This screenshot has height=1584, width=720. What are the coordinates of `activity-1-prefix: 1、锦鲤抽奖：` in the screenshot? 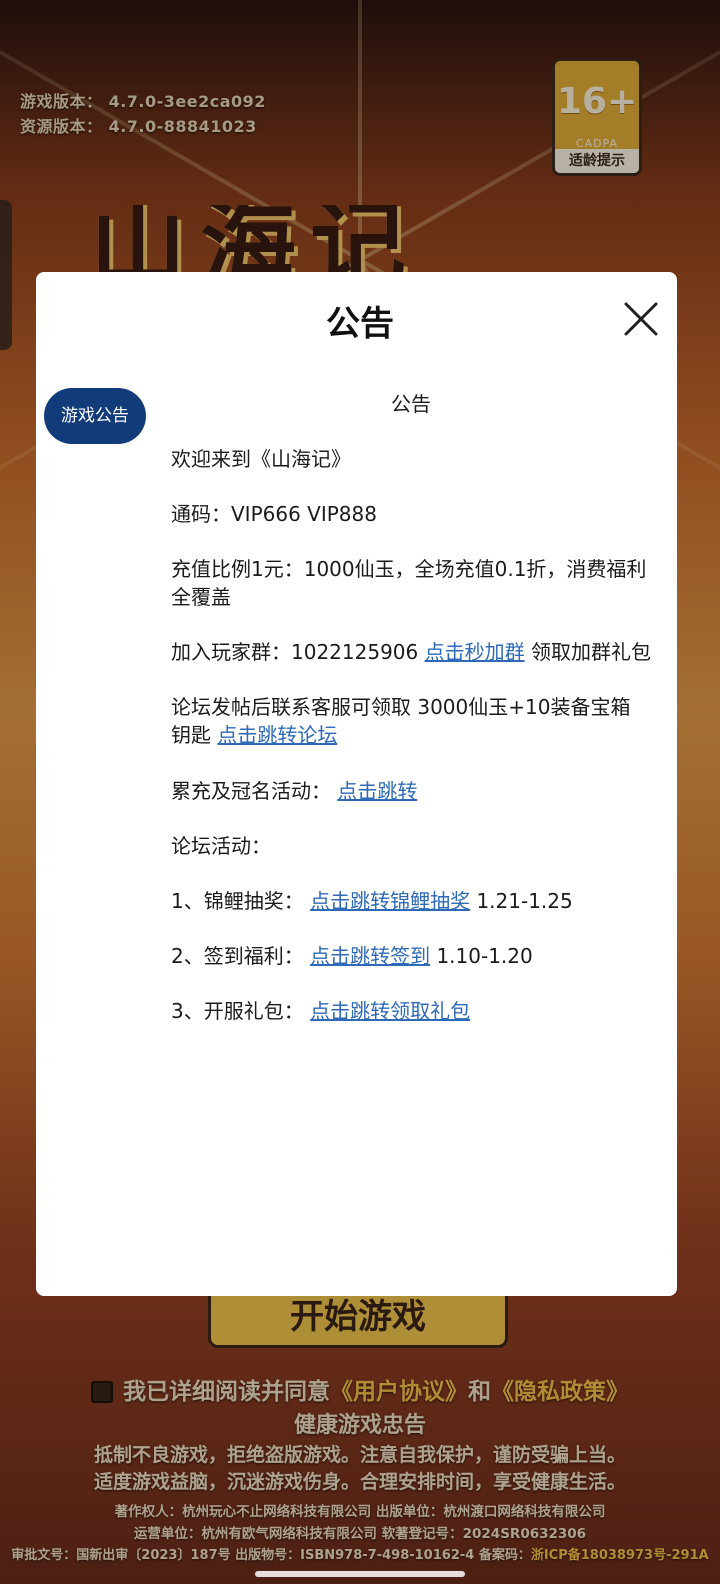 It's located at (241, 901).